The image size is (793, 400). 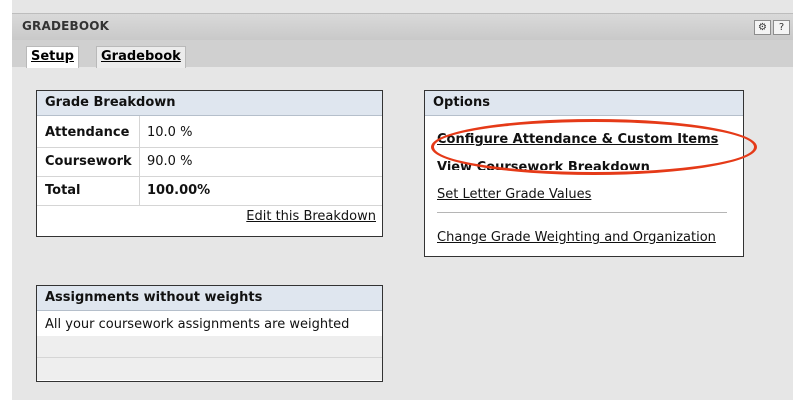 What do you see at coordinates (209, 298) in the screenshot?
I see `assignments-title: Assignments without weights` at bounding box center [209, 298].